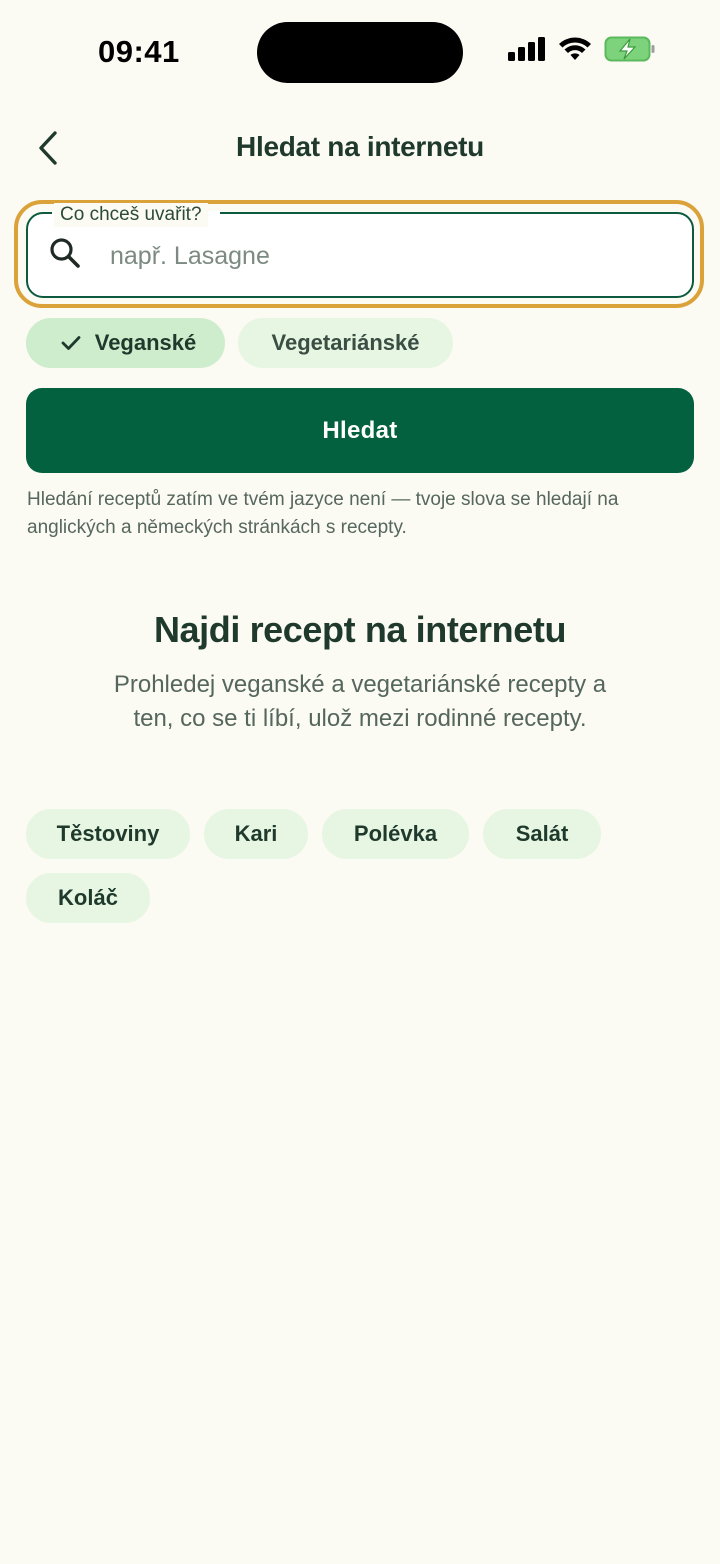  What do you see at coordinates (390, 256) in the screenshot?
I see `search-input` at bounding box center [390, 256].